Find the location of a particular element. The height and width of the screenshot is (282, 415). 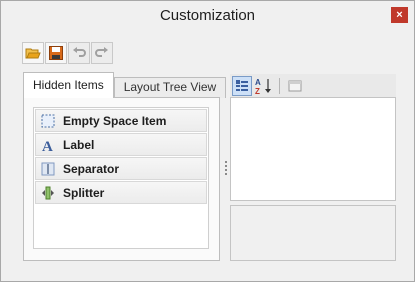

undo-icon is located at coordinates (79, 52).